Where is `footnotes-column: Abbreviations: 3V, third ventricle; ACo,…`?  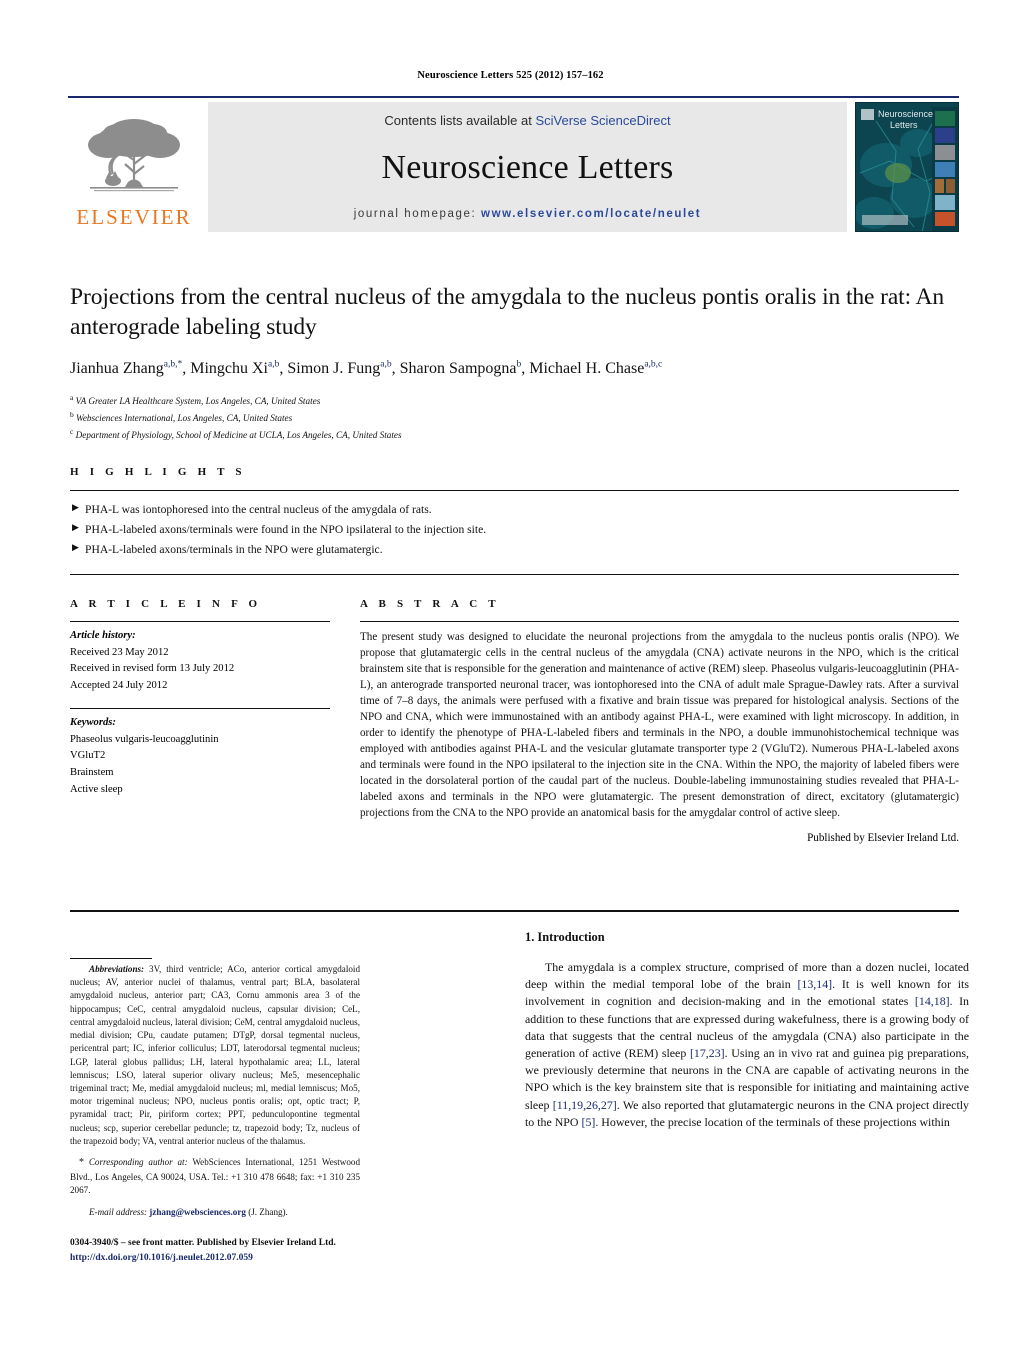 footnotes-column: Abbreviations: 3V, third ventricle; ACo,… is located at coordinates (215, 1097).